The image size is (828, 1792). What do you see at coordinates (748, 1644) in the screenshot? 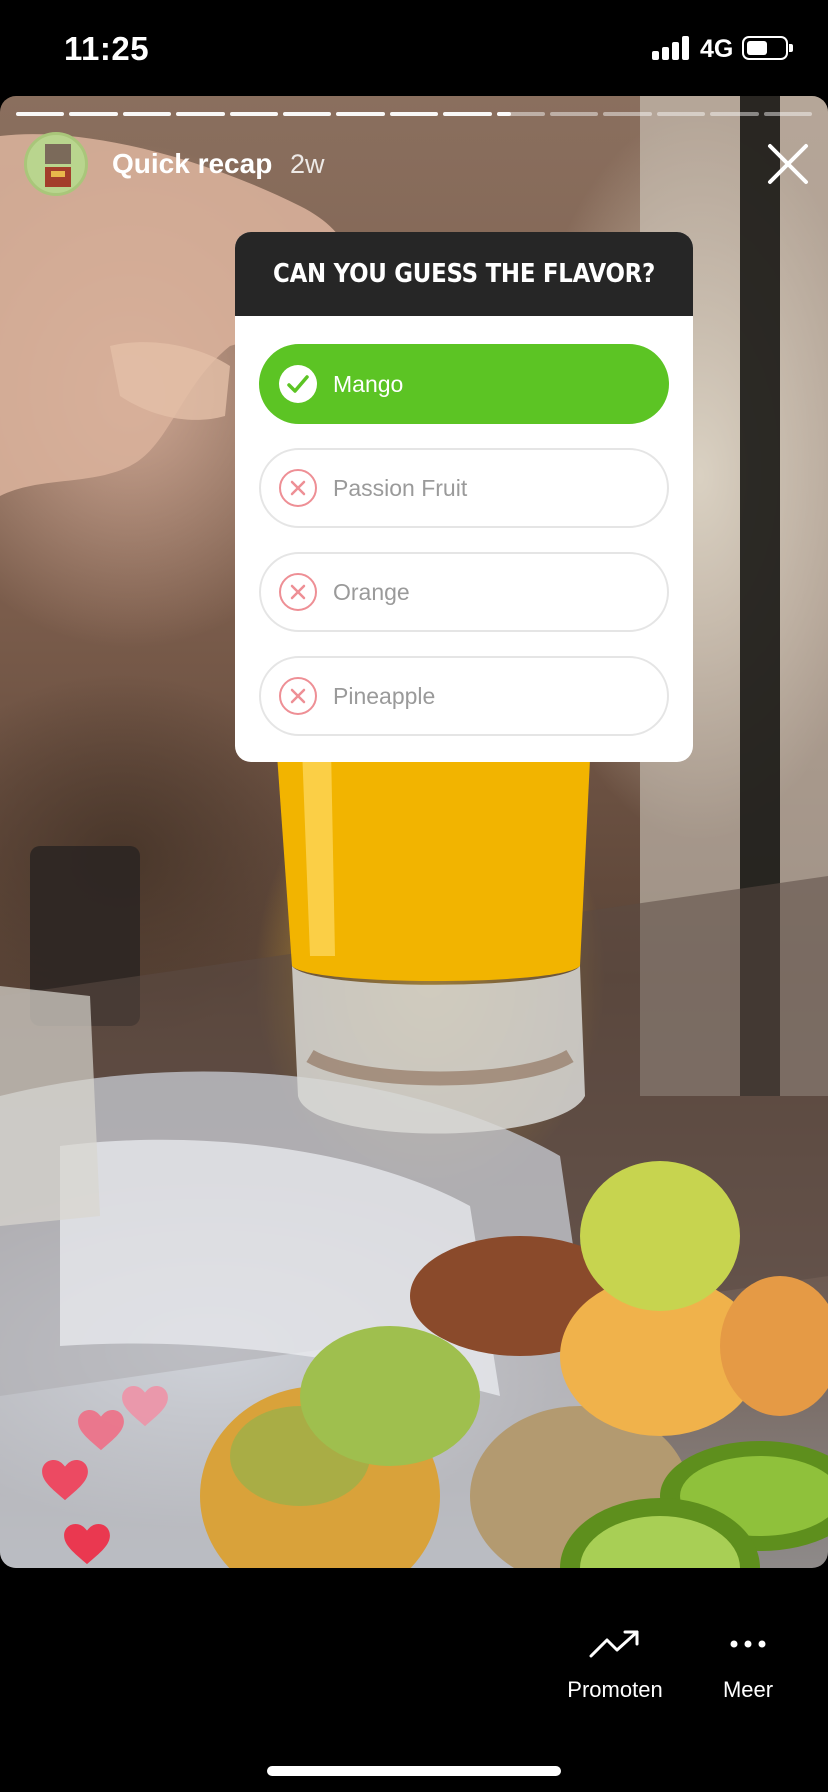
I see `more-icon` at bounding box center [748, 1644].